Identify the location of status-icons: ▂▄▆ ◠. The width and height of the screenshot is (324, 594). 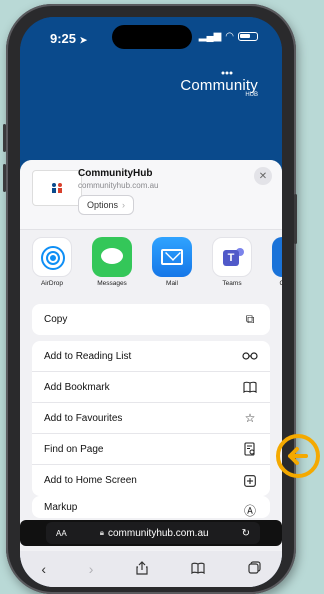
(228, 36).